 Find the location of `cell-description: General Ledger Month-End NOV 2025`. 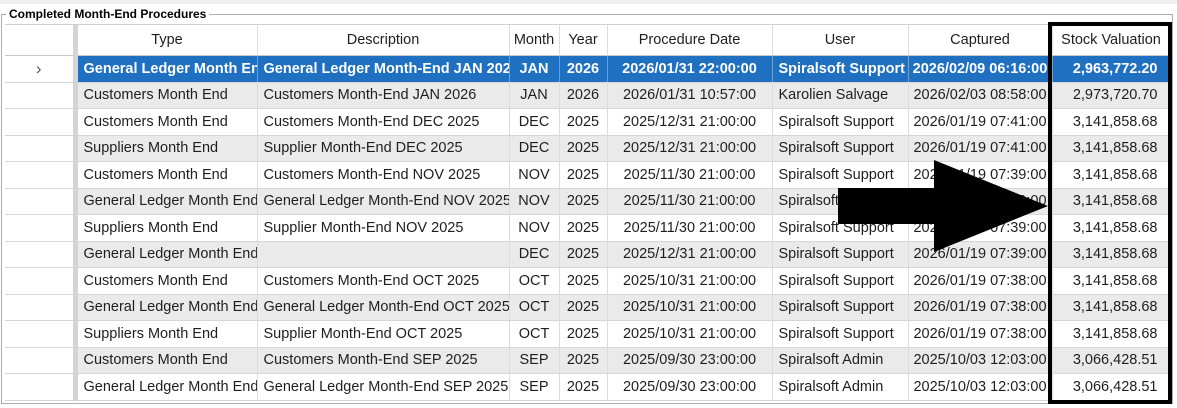

cell-description: General Ledger Month-End NOV 2025 is located at coordinates (383, 201).